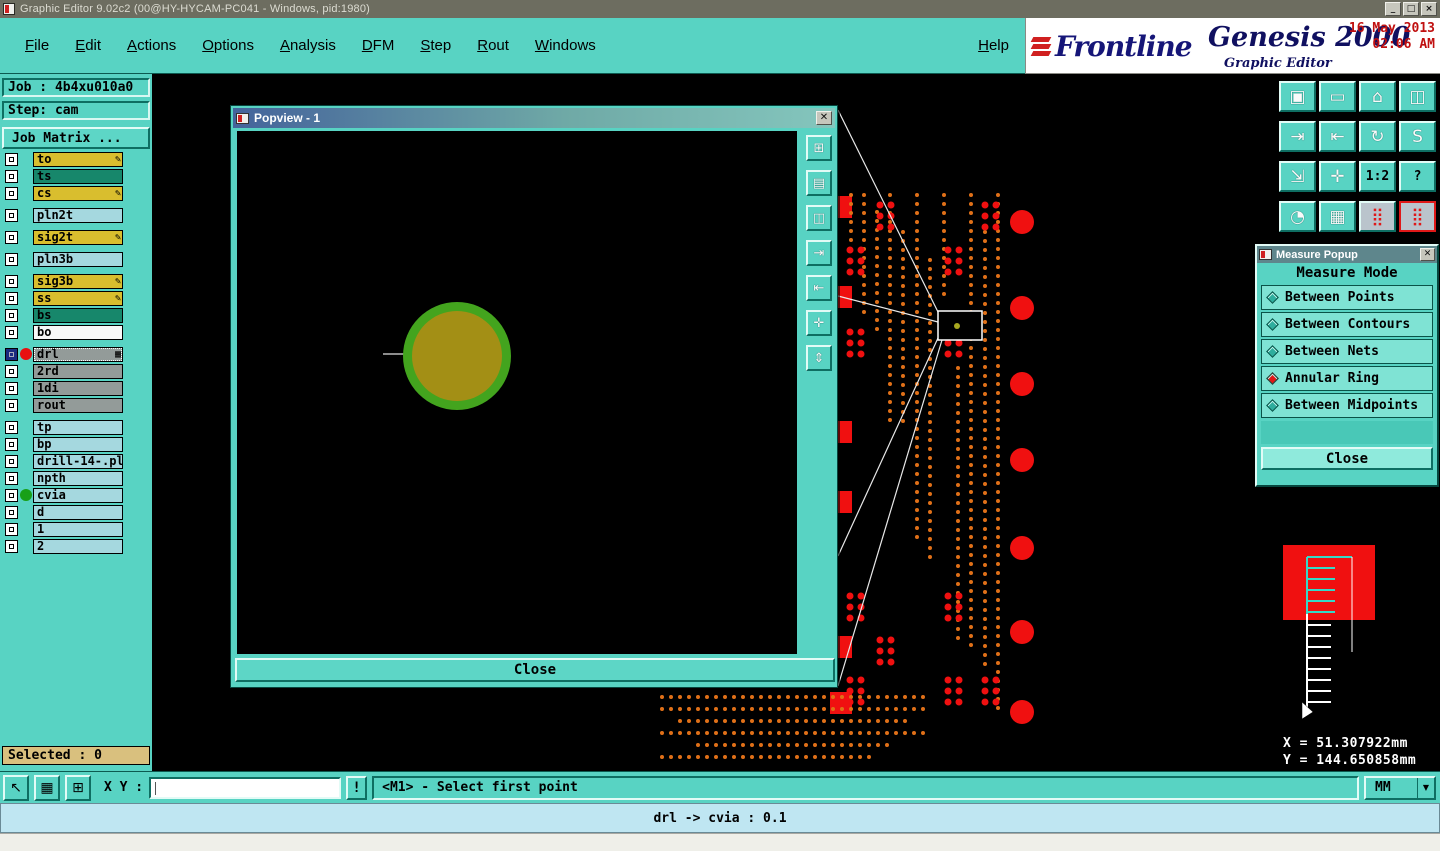 The height and width of the screenshot is (851, 1440). What do you see at coordinates (1297, 176) in the screenshot?
I see `fit-view-tool-button: ⇲` at bounding box center [1297, 176].